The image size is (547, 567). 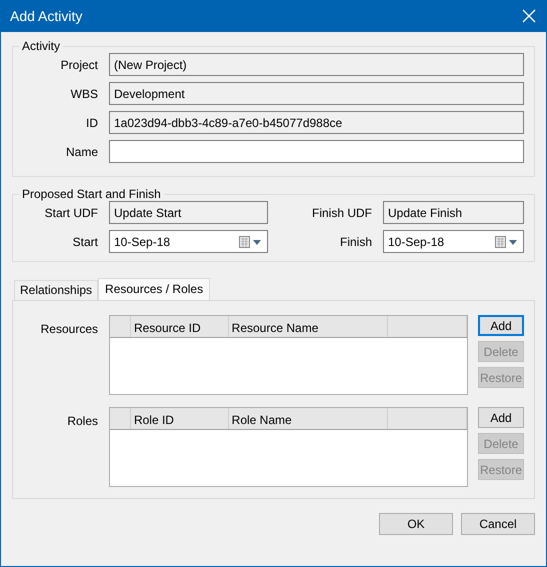 What do you see at coordinates (82, 421) in the screenshot?
I see `section-label: Roles` at bounding box center [82, 421].